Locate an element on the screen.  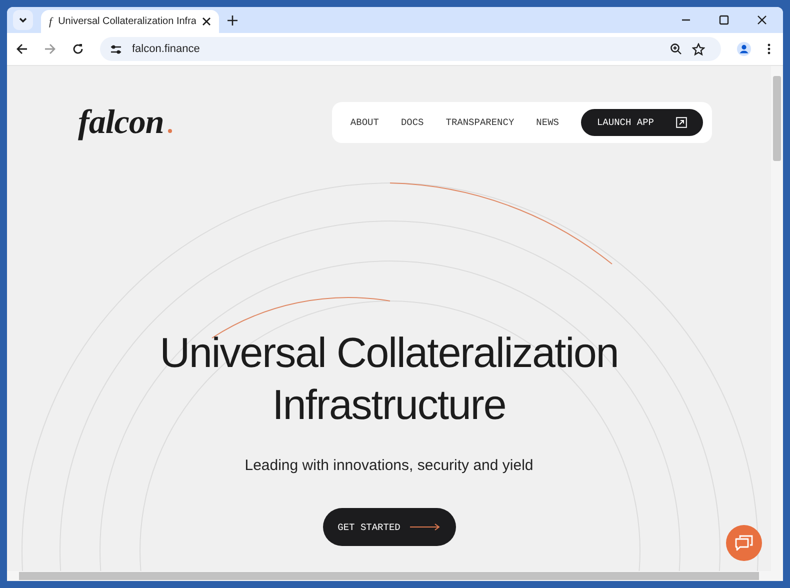
forward-icon is located at coordinates (50, 49).